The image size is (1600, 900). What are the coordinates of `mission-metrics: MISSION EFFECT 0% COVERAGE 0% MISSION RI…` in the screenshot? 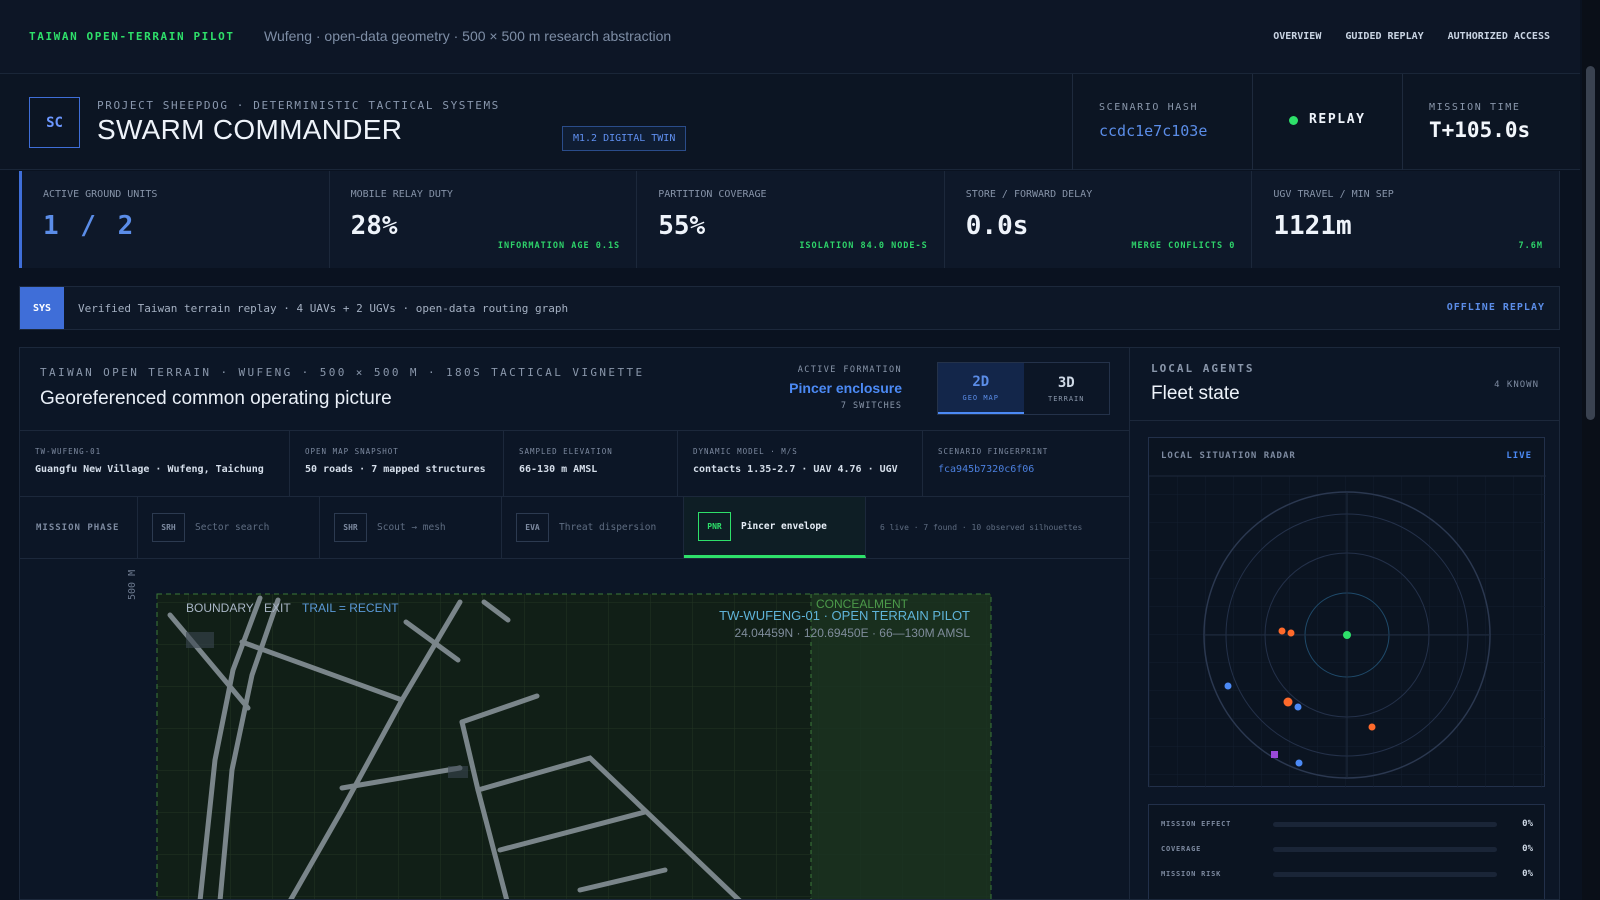 It's located at (1346, 851).